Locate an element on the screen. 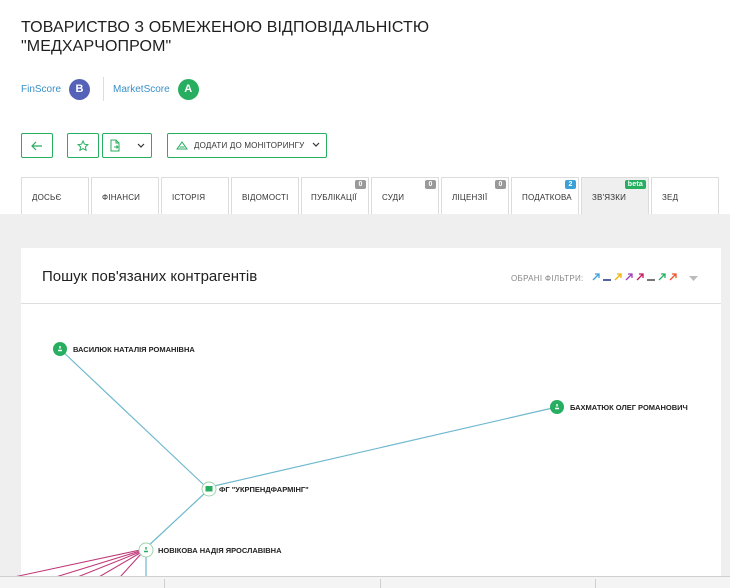 The height and width of the screenshot is (588, 730). node-label: ФГ "УКРПЕНДФАРМІНГ" is located at coordinates (264, 489).